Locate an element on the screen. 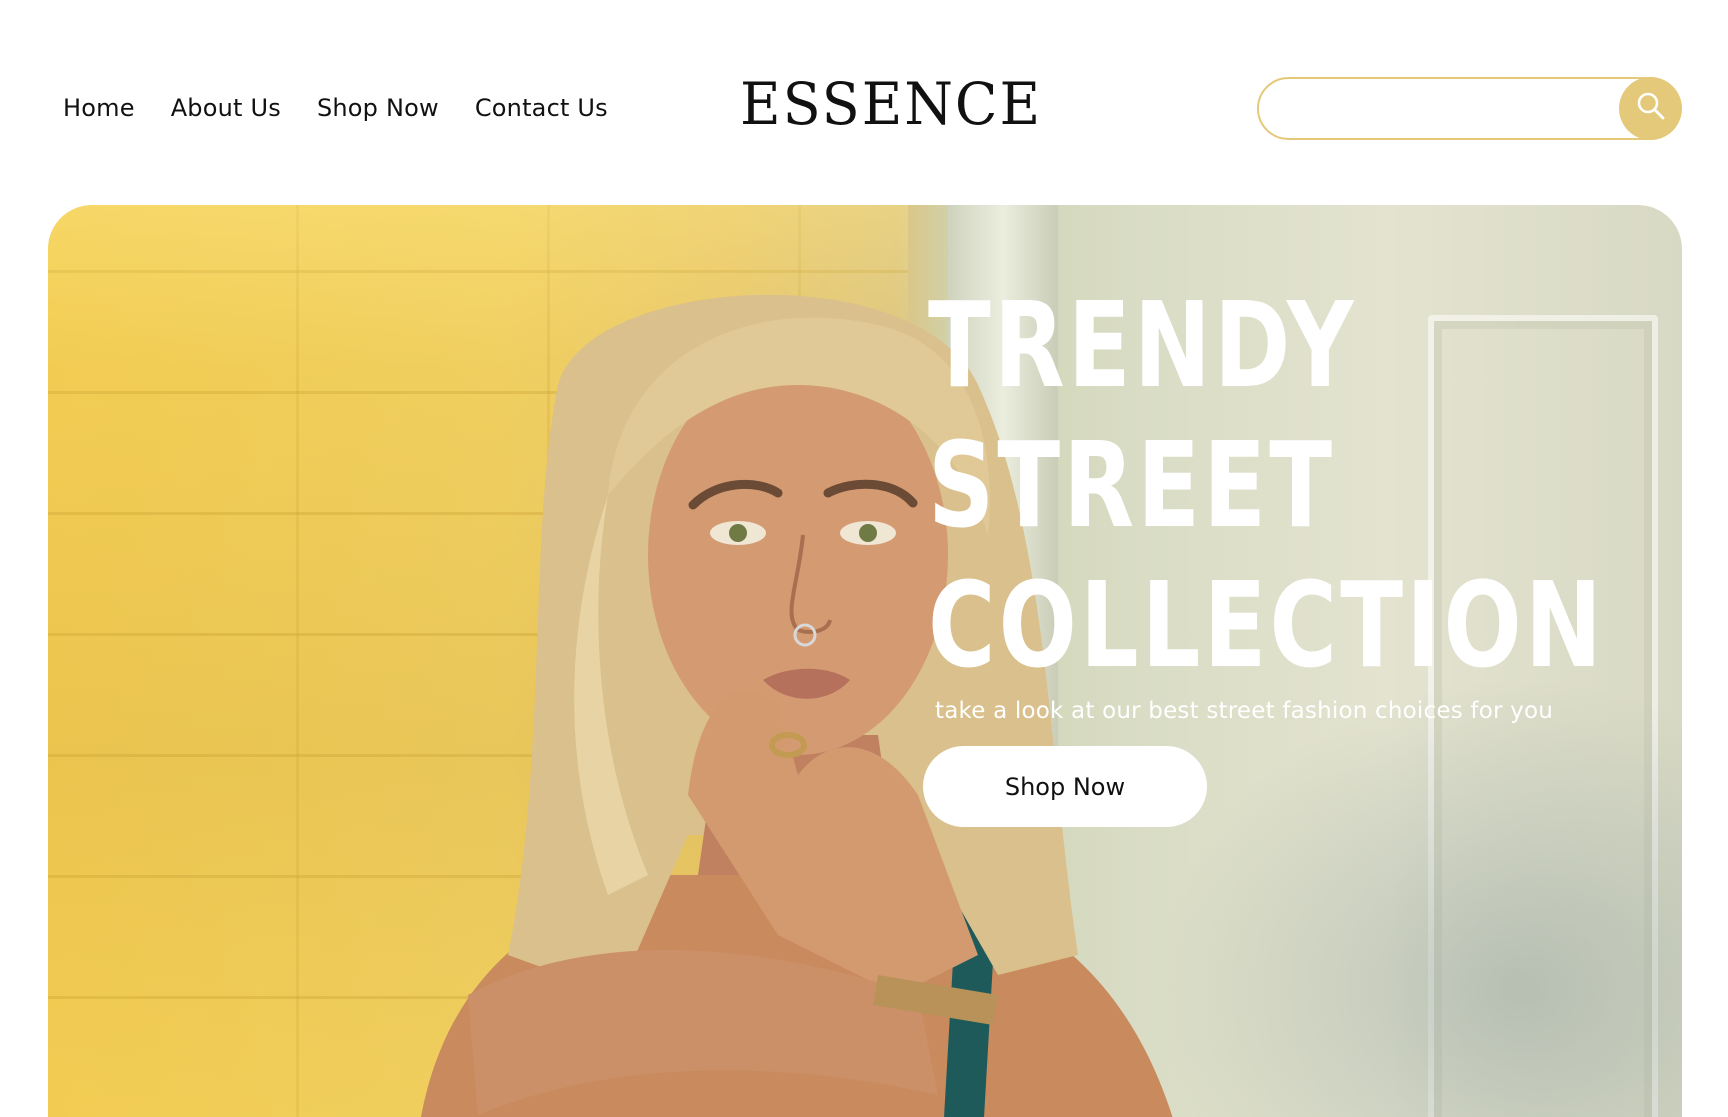 This screenshot has height=1117, width=1728. nav-contact-link: Contact Us is located at coordinates (541, 108).